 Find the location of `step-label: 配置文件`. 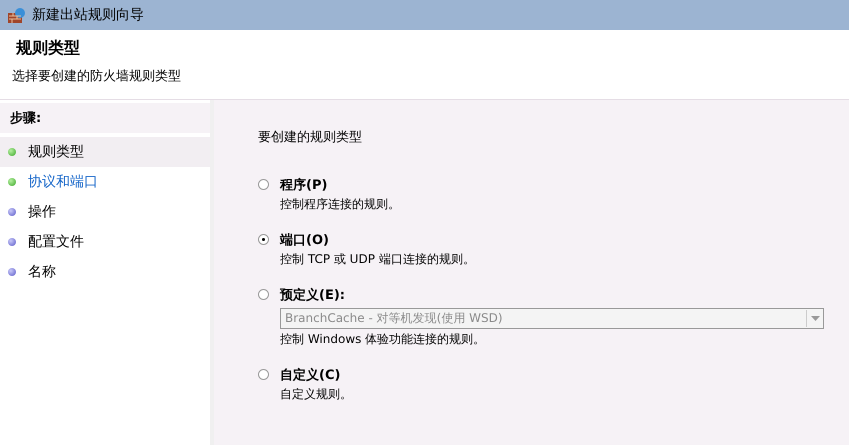

step-label: 配置文件 is located at coordinates (56, 242).